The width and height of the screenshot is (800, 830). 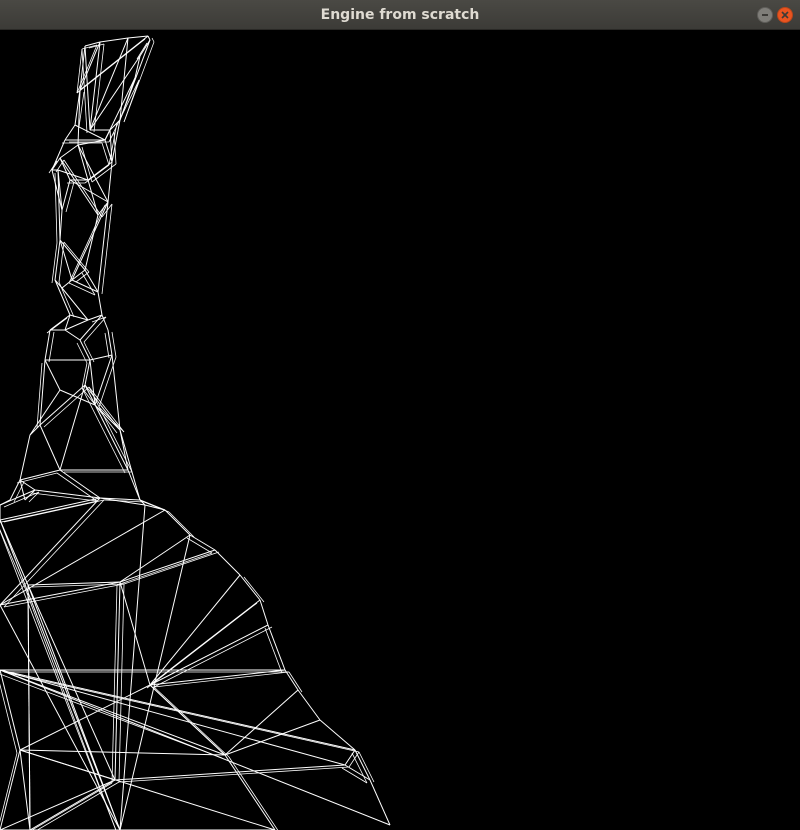 I want to click on minimize-button, so click(x=765, y=15).